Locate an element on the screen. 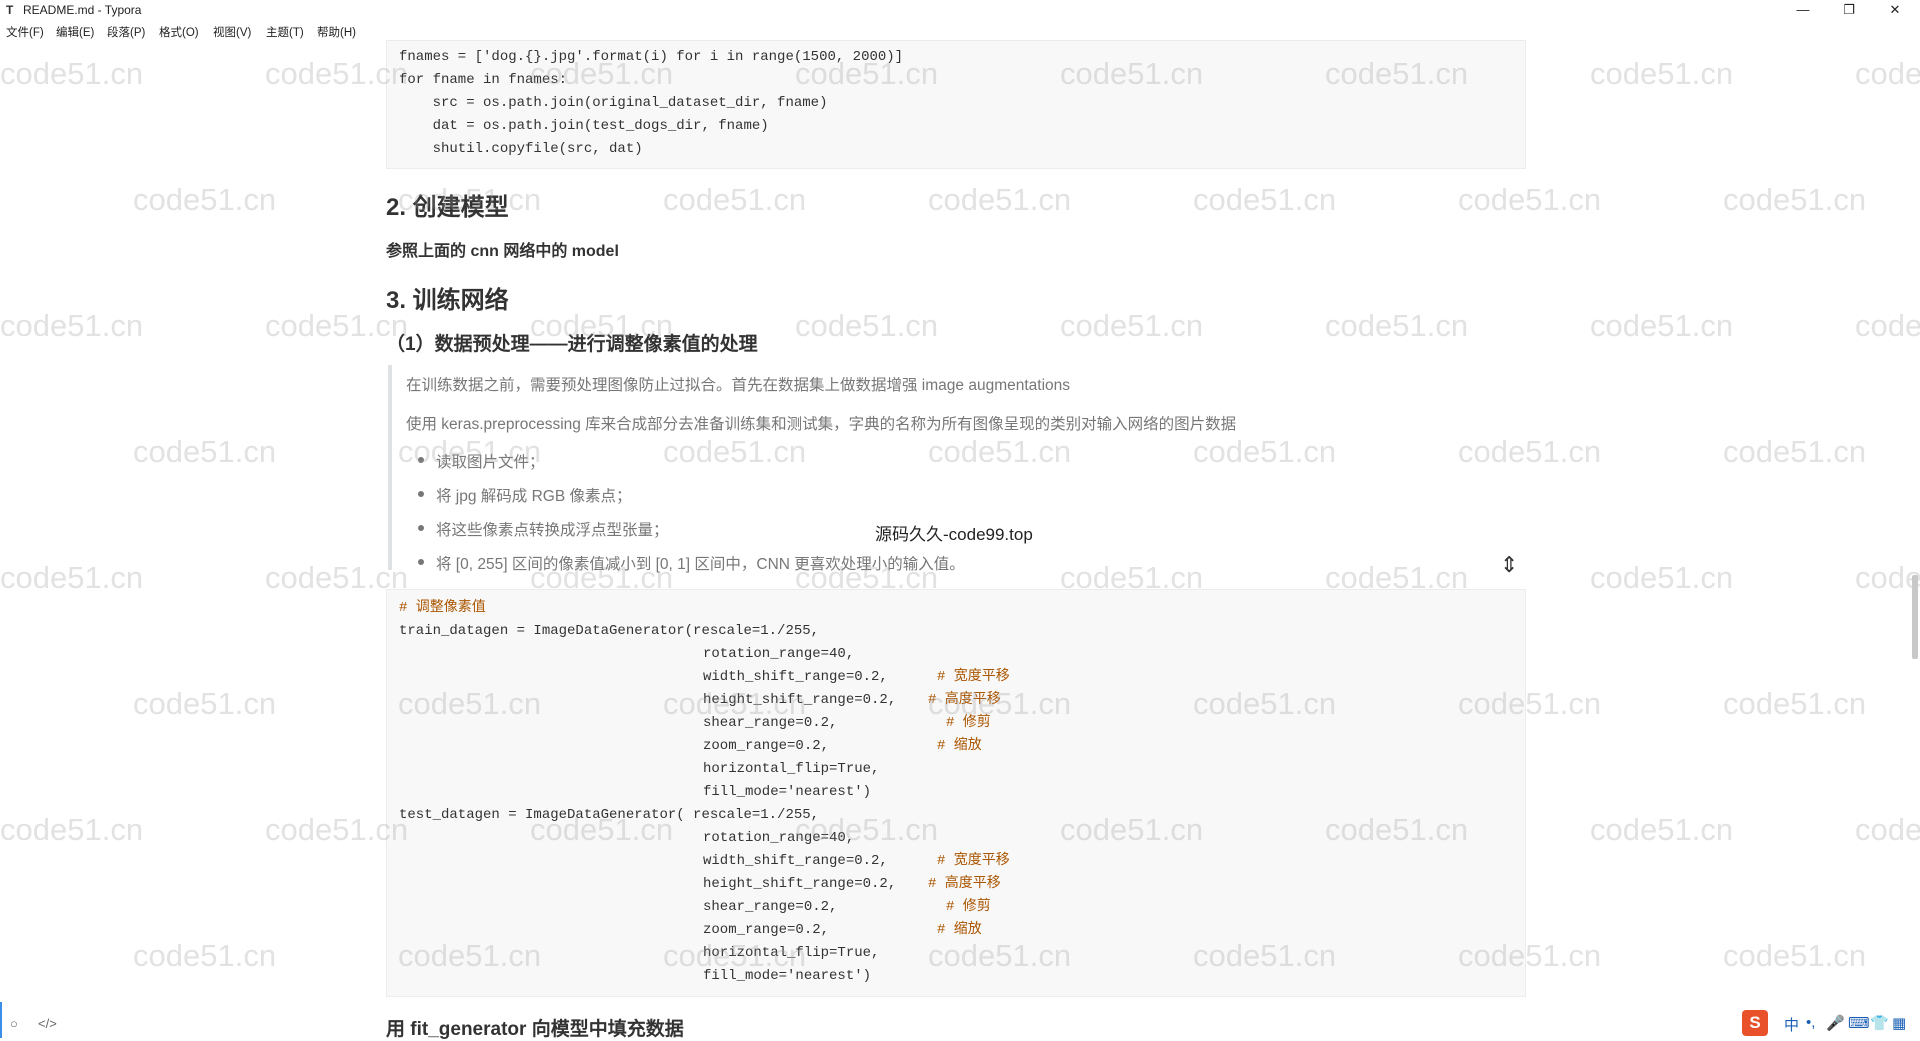 The image size is (1920, 1041). ime-voice-icon: 🎤 is located at coordinates (1835, 1023).